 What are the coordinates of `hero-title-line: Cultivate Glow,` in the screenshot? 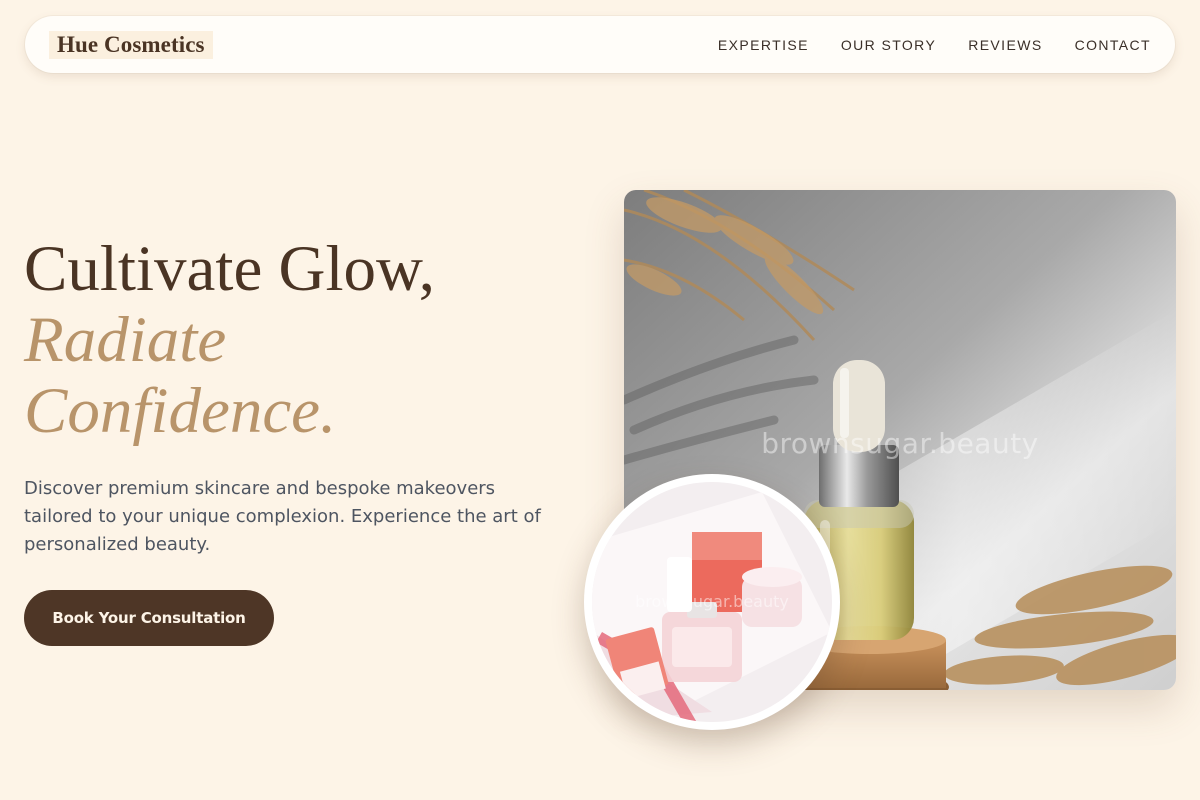 It's located at (230, 269).